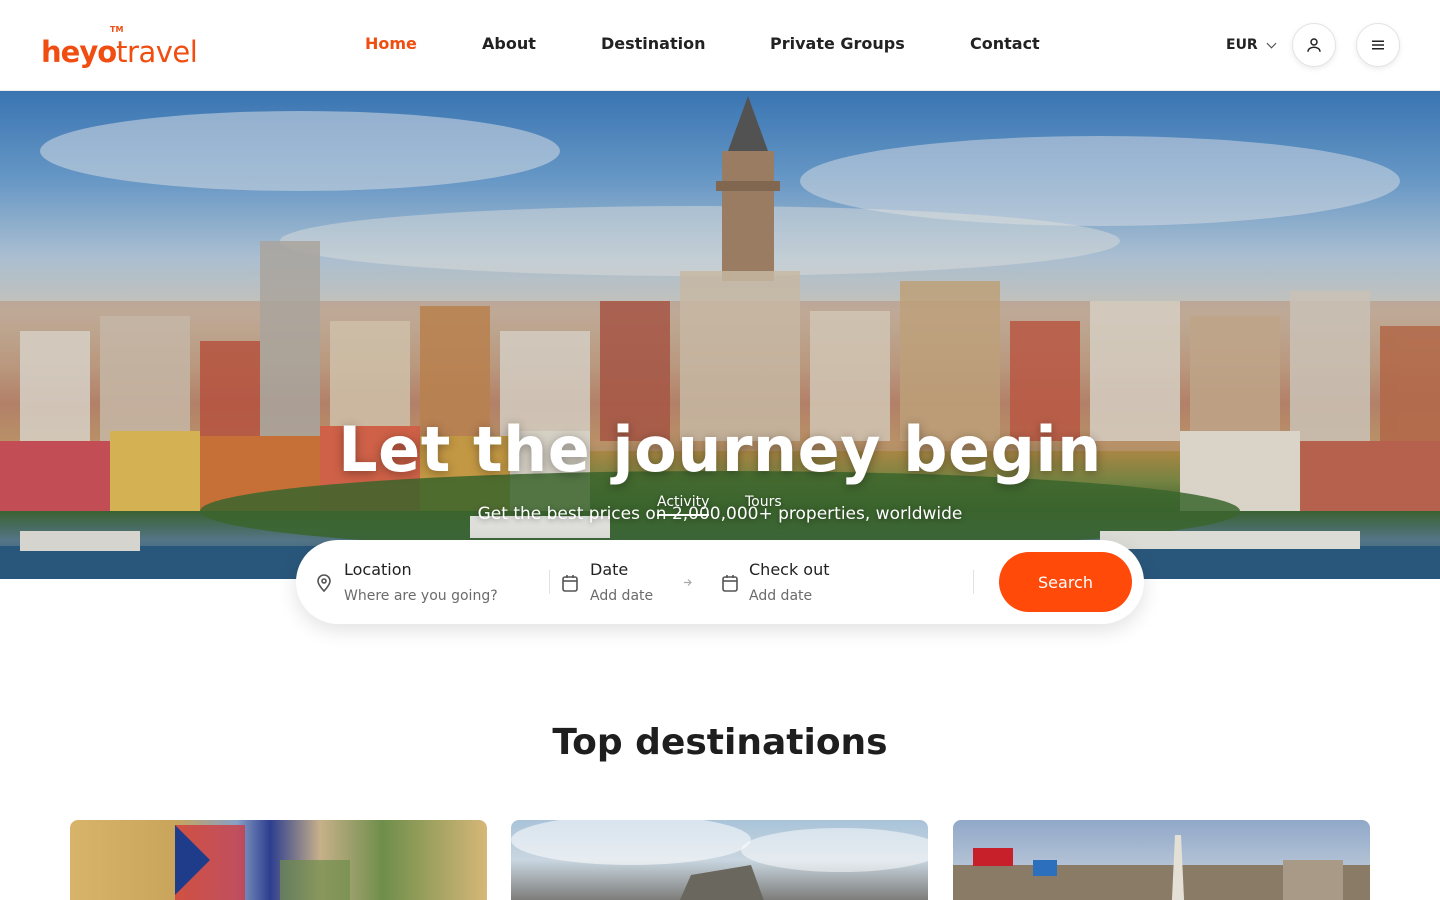 The height and width of the screenshot is (900, 1440). I want to click on user-button, so click(1314, 45).